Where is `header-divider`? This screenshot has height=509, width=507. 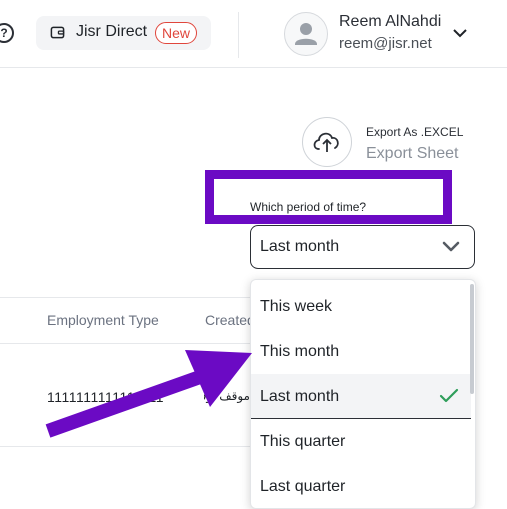
header-divider is located at coordinates (238, 35).